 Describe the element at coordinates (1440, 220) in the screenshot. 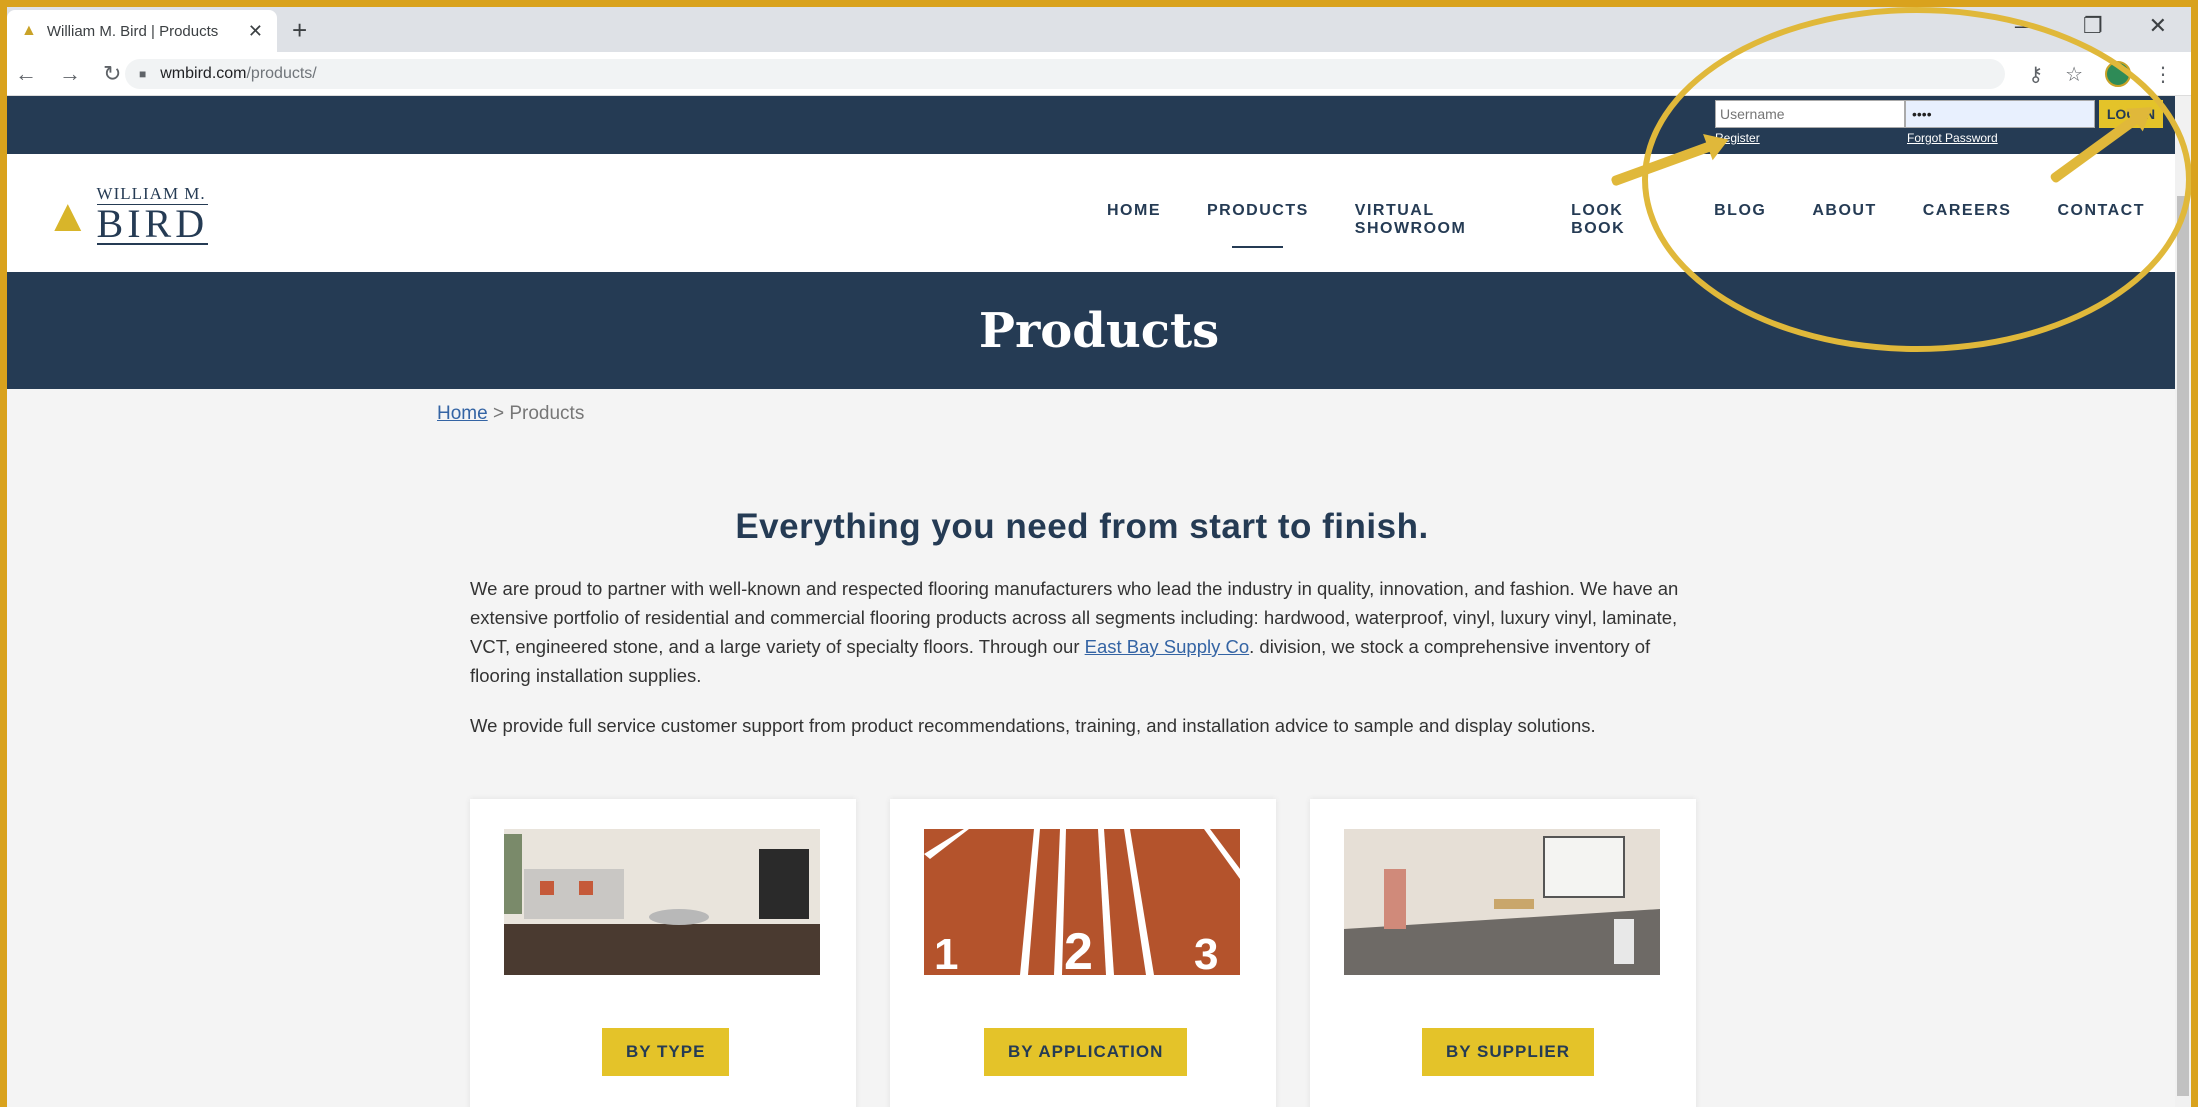

I see `nav-virtual-showroom: VIRTUAL SHOWROOM` at that location.